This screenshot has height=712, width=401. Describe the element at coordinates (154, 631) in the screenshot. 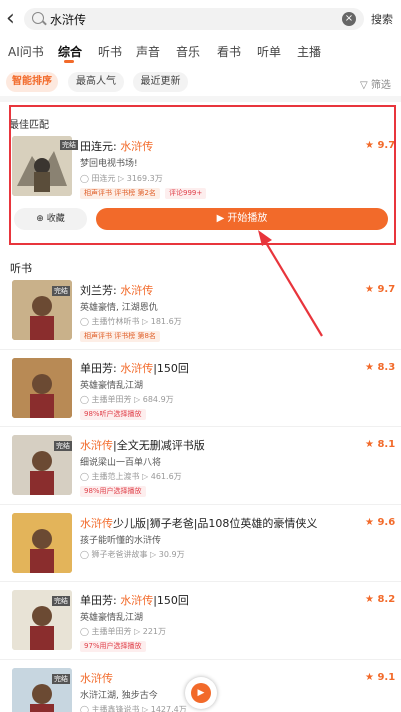

I see `result-plays: 221万` at that location.